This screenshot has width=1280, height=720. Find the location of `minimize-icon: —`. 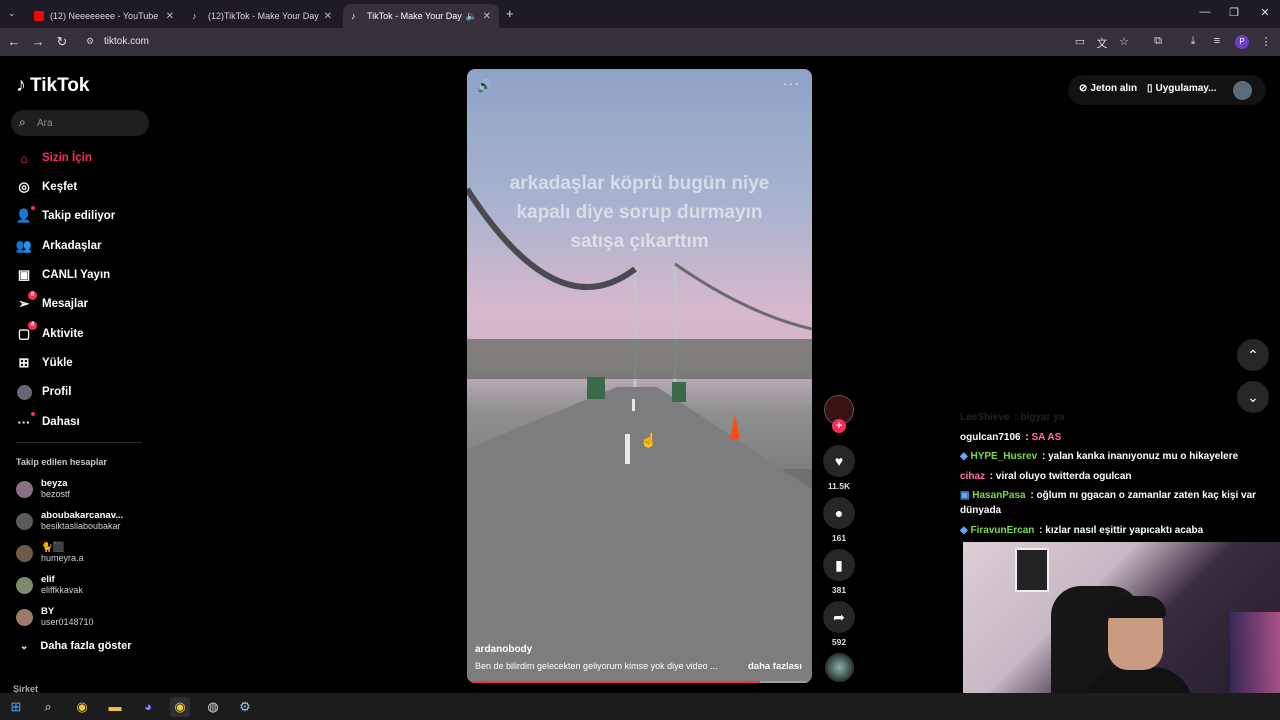

minimize-icon: — is located at coordinates (1205, 12).